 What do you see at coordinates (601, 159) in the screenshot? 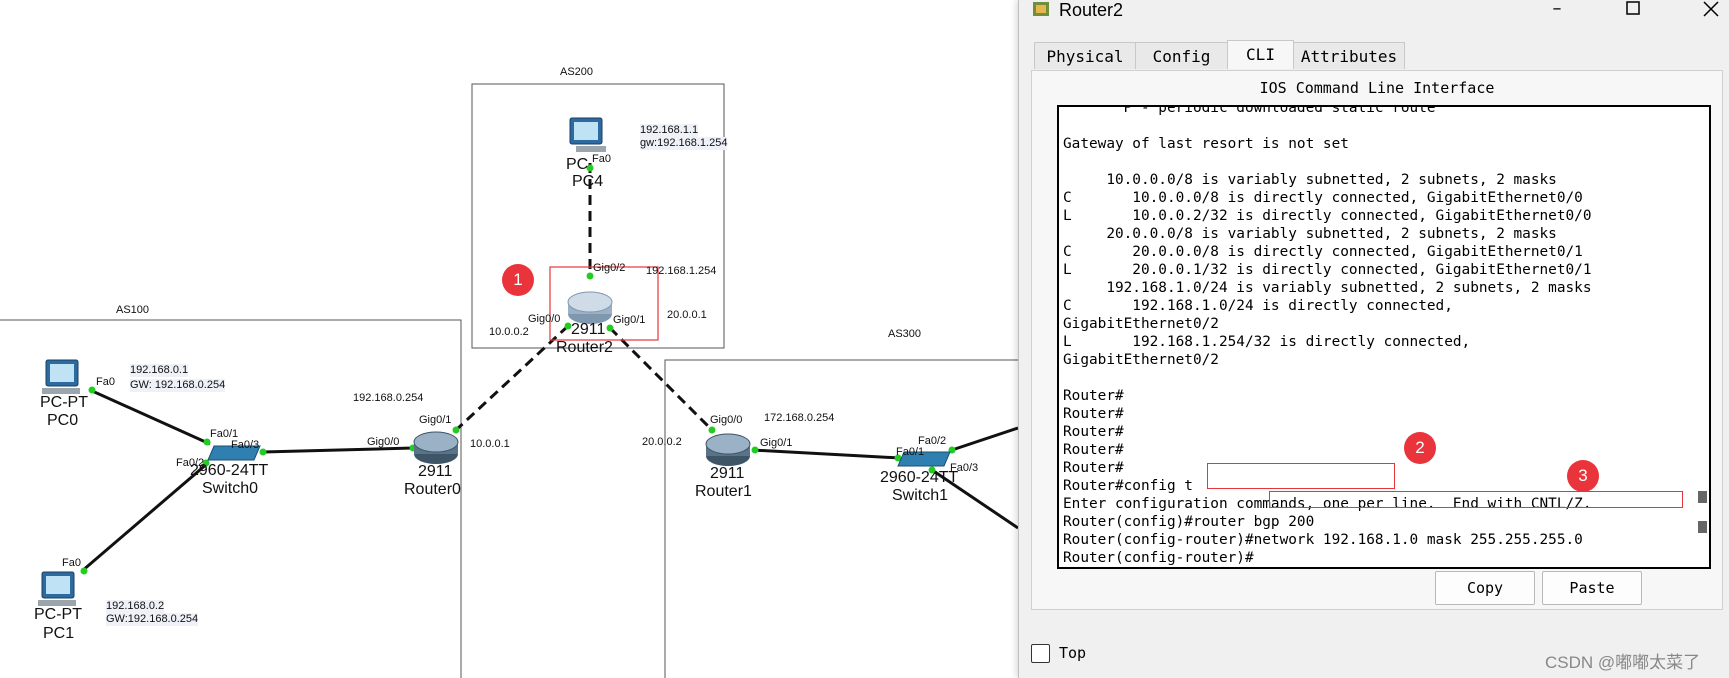
I see `pc4-port-label: Fa0` at bounding box center [601, 159].